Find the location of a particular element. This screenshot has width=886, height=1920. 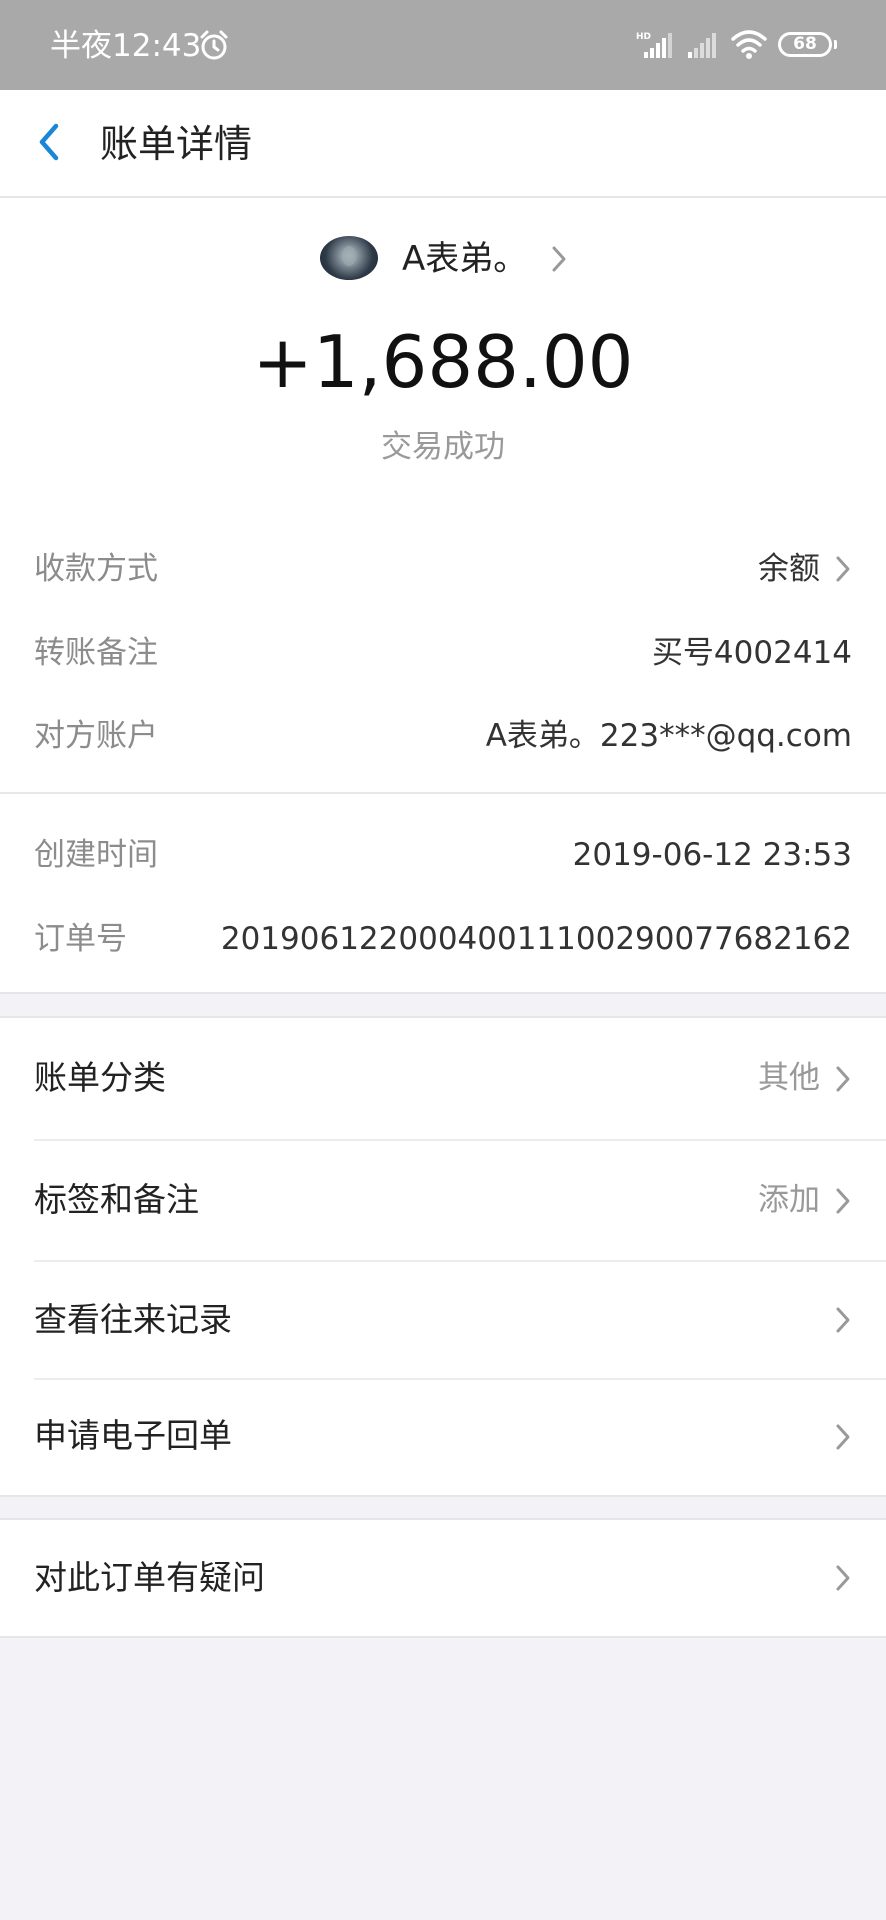

detail-row-transfer-note: 转账备注 买号4002414 is located at coordinates (443, 653).